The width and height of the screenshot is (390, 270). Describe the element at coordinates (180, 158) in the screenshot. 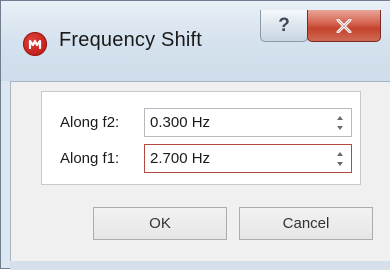

I see `along-f1-value: 2.700 Hz` at that location.